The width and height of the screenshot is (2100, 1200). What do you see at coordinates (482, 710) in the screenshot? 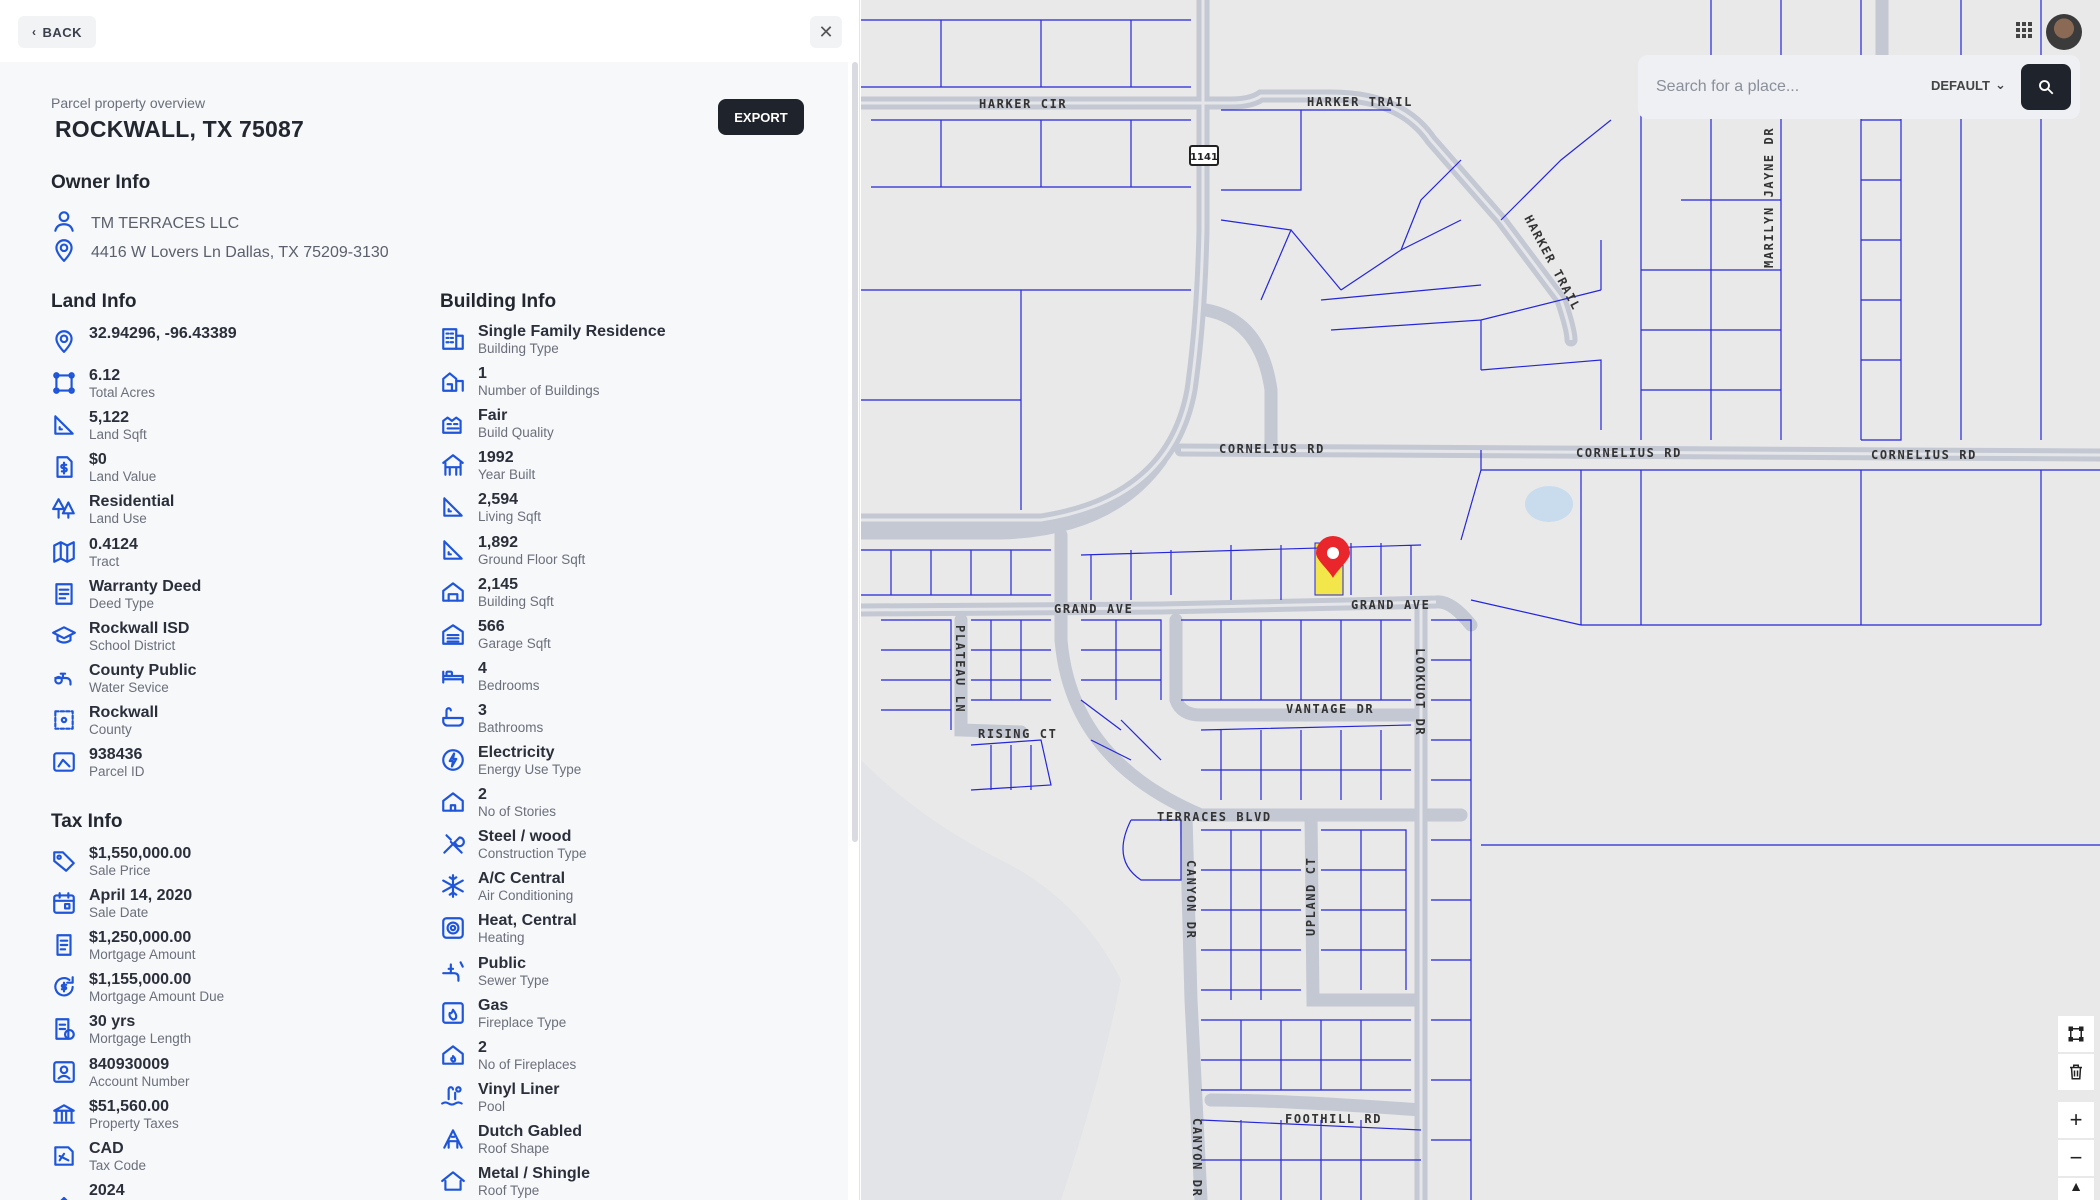
I see `building-info-value: 3` at bounding box center [482, 710].